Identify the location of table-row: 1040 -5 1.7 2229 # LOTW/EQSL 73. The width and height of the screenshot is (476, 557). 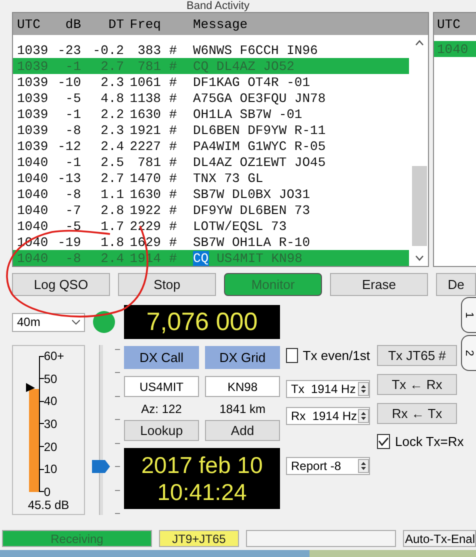
(211, 226).